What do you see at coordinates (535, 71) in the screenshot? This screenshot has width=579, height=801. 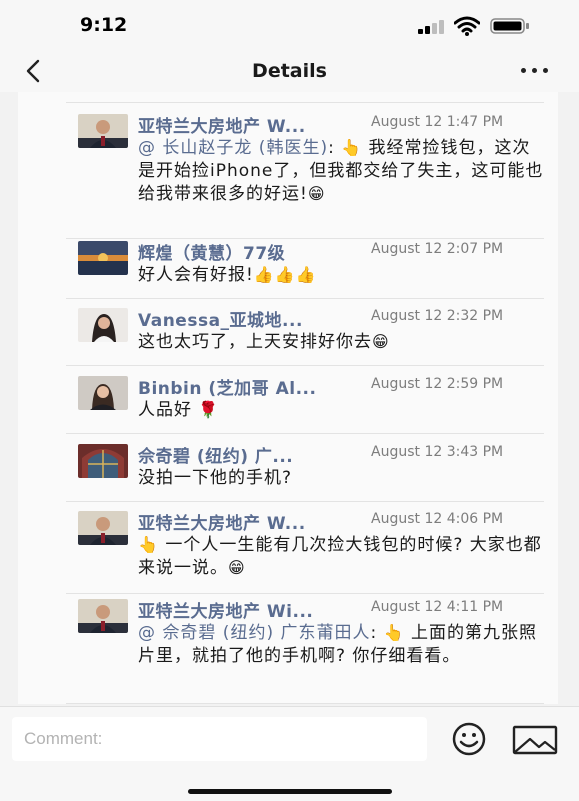 I see `more-dots-icon` at bounding box center [535, 71].